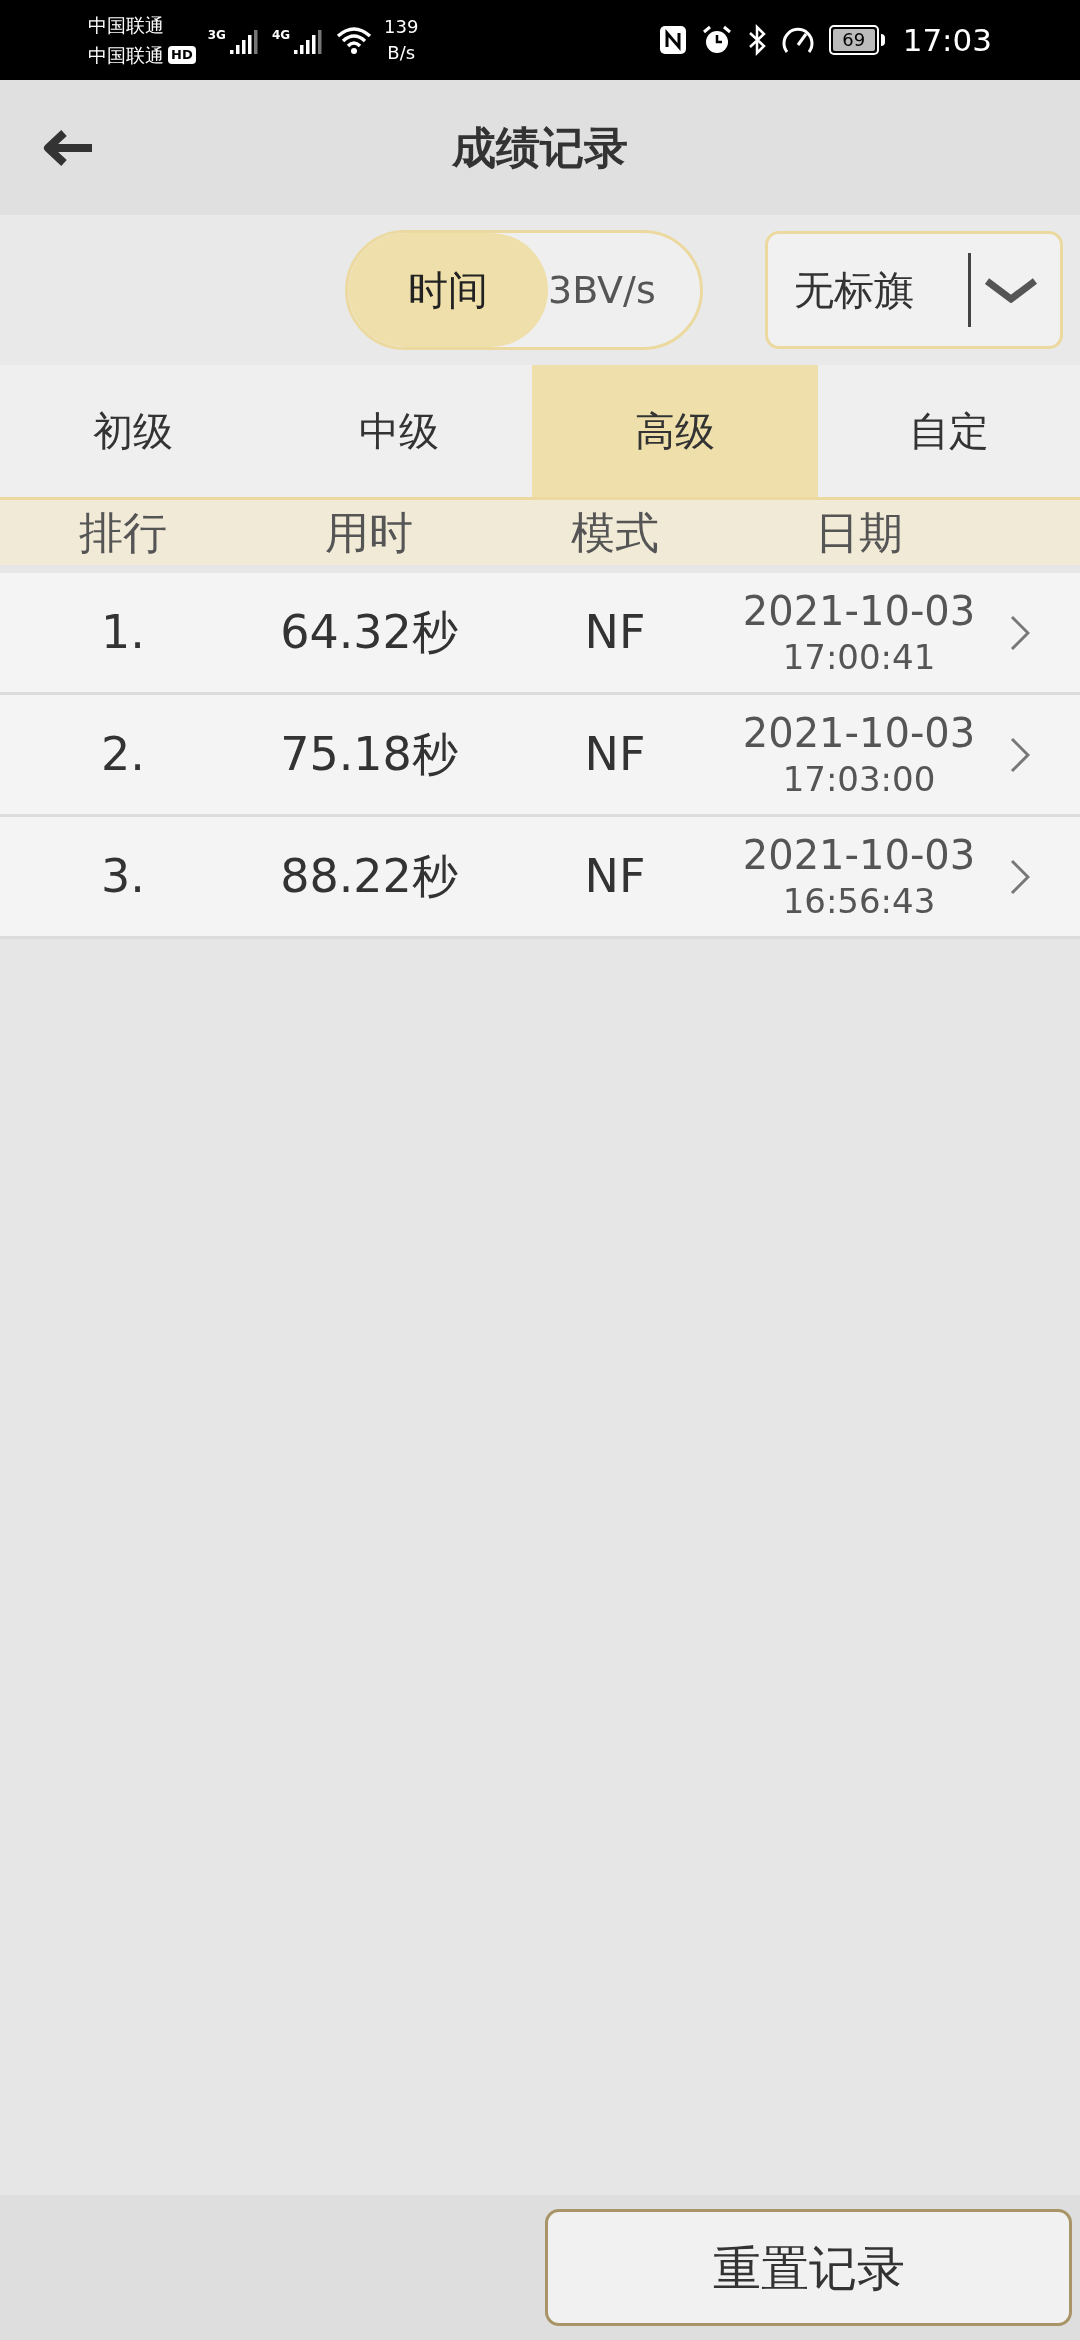 The image size is (1080, 2340). What do you see at coordinates (401, 27) in the screenshot?
I see `speed-value: 139` at bounding box center [401, 27].